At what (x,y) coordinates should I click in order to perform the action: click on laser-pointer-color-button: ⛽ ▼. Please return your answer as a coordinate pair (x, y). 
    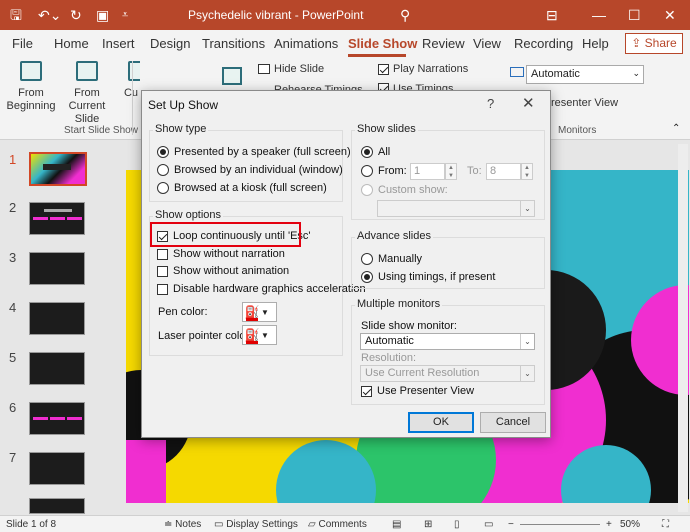
    Looking at the image, I should click on (259, 335).